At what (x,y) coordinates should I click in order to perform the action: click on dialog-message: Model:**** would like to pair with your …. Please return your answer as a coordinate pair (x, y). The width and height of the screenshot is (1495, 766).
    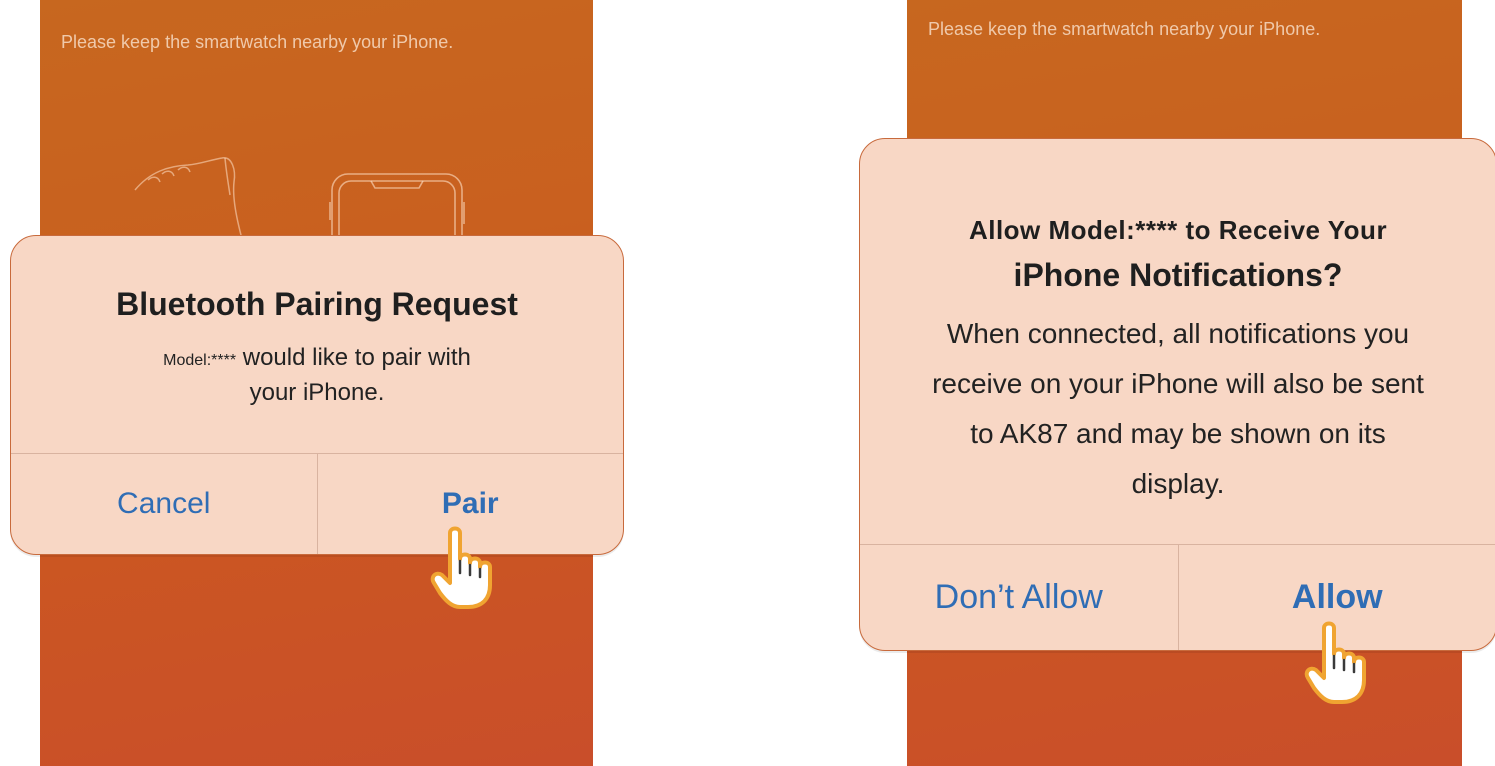
    Looking at the image, I should click on (317, 375).